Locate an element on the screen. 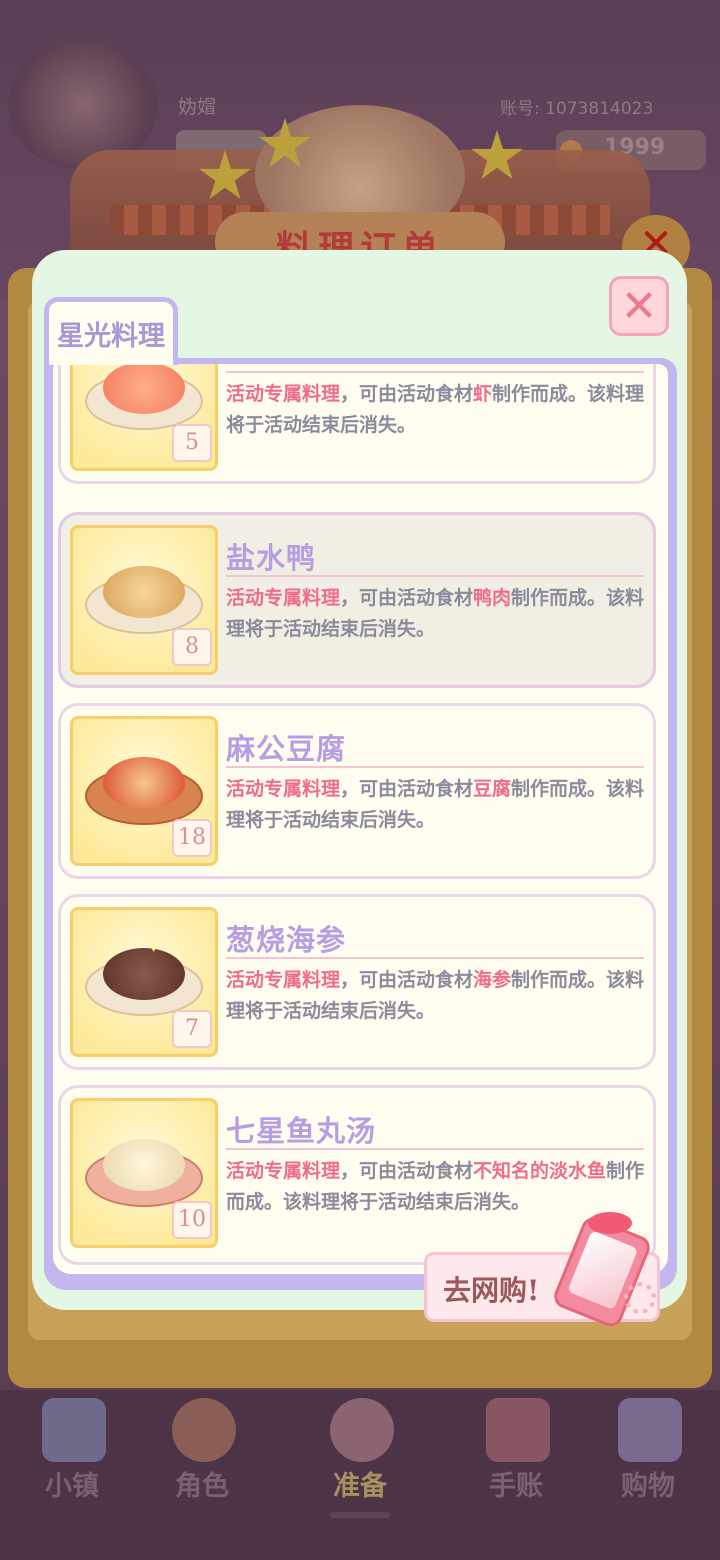 This screenshot has height=1560, width=720. recipe-thumbnail: 5 is located at coordinates (144, 417).